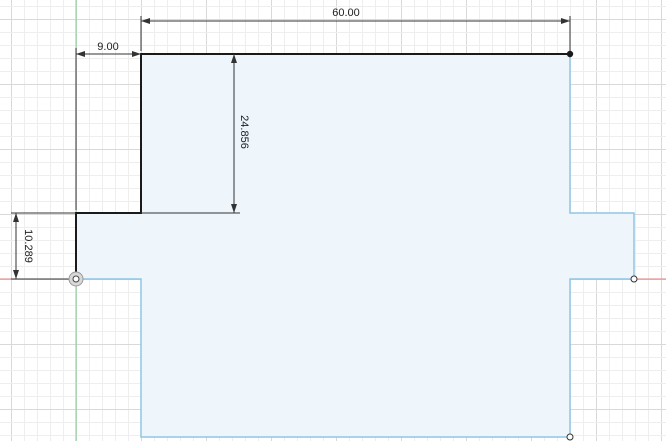 The image size is (666, 441). What do you see at coordinates (346, 13) in the screenshot?
I see `dimension-overall-width-label: 60.00` at bounding box center [346, 13].